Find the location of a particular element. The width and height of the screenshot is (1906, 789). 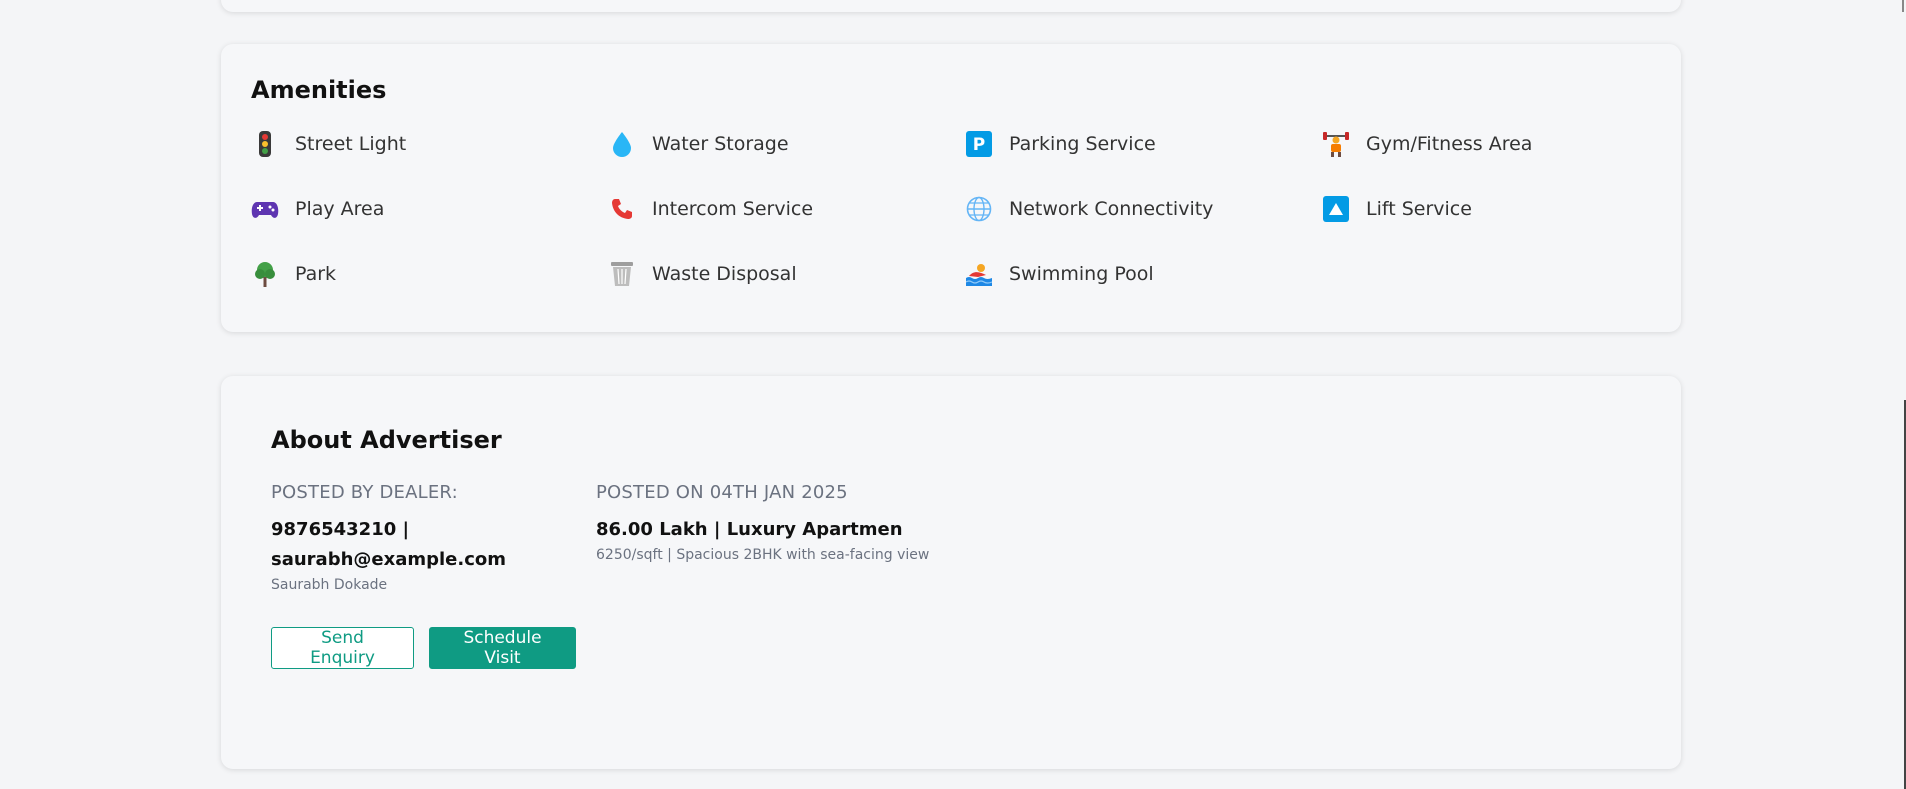

weightlifter-icon is located at coordinates (1336, 144).